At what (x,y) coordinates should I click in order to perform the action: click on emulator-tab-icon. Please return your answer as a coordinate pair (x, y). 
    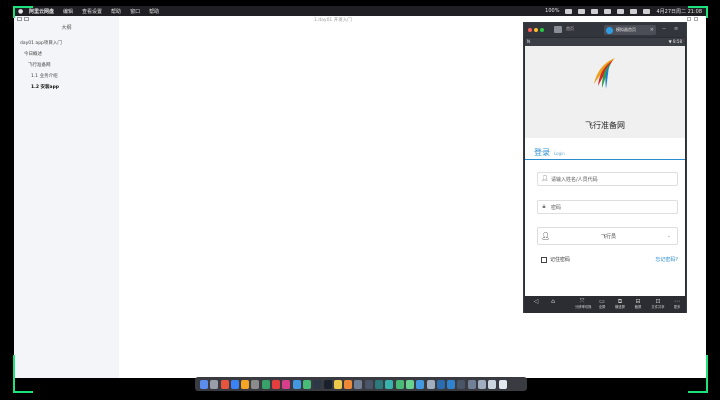
    Looking at the image, I should click on (609, 30).